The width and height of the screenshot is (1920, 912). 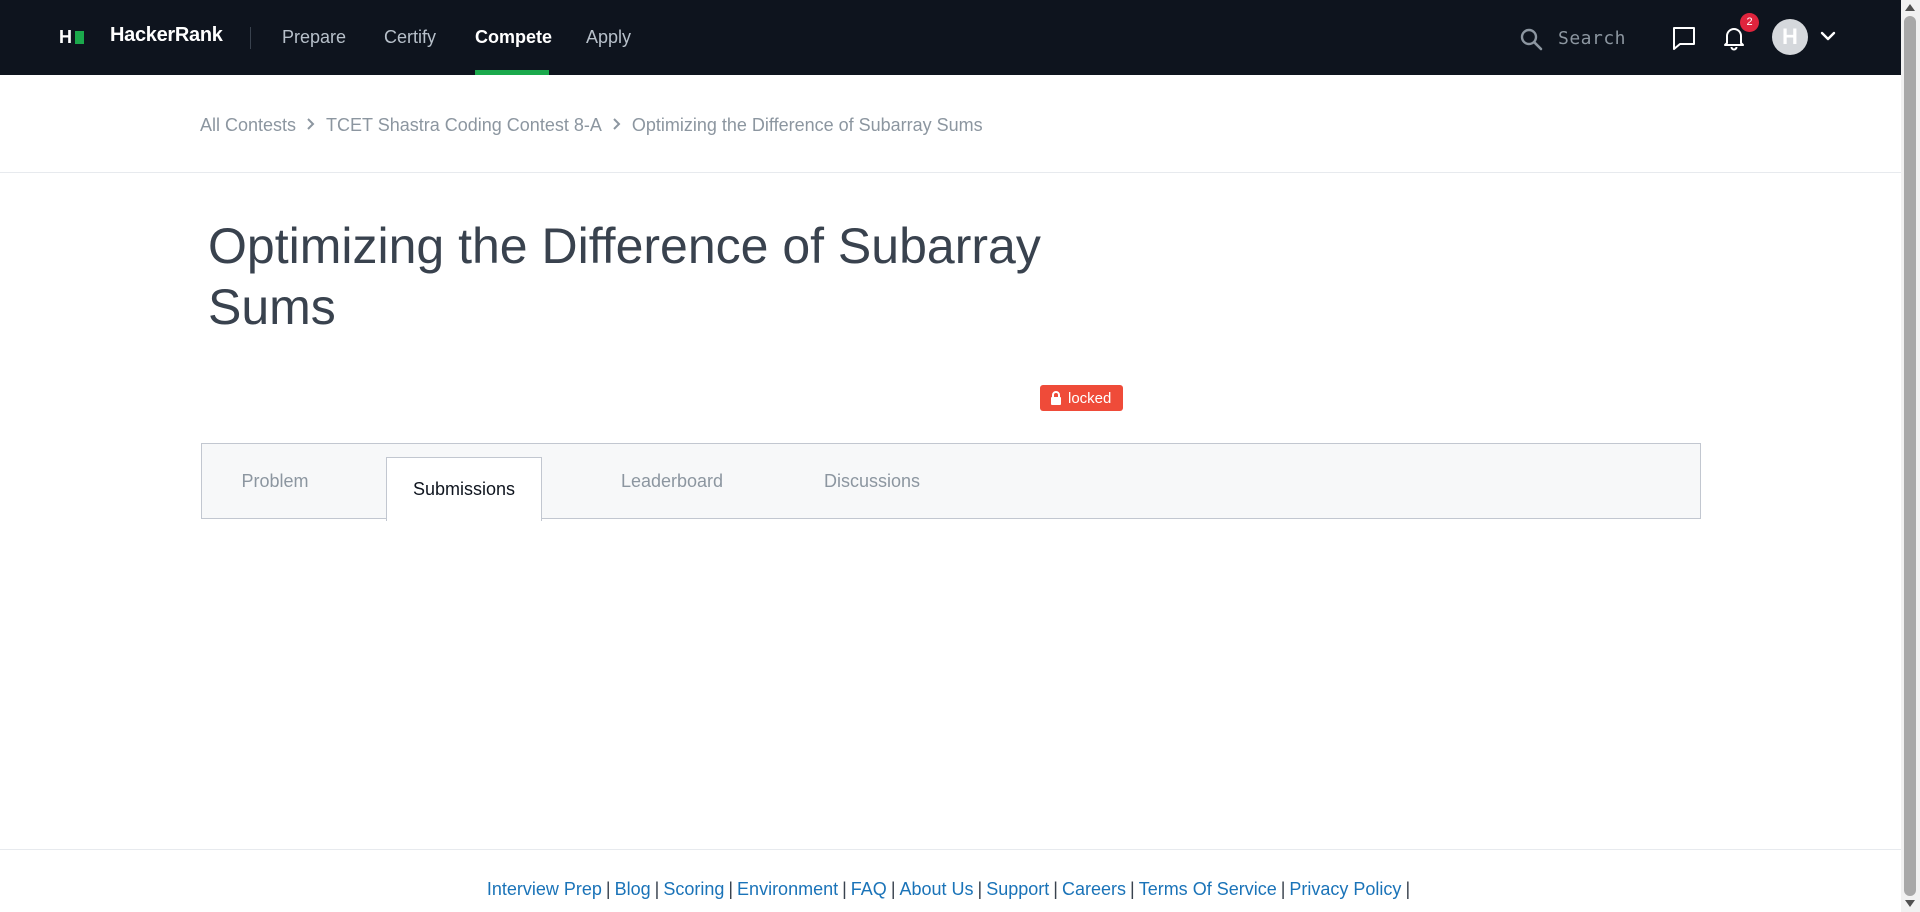 What do you see at coordinates (1828, 36) in the screenshot?
I see `chevron-down-icon` at bounding box center [1828, 36].